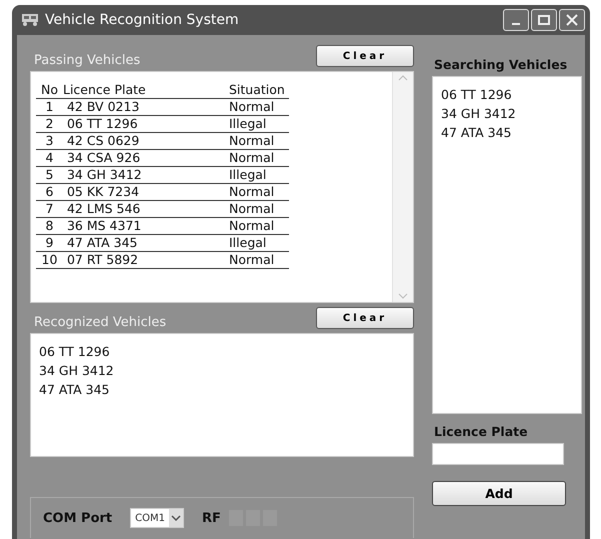  Describe the element at coordinates (403, 78) in the screenshot. I see `scroll-up-icon` at that location.